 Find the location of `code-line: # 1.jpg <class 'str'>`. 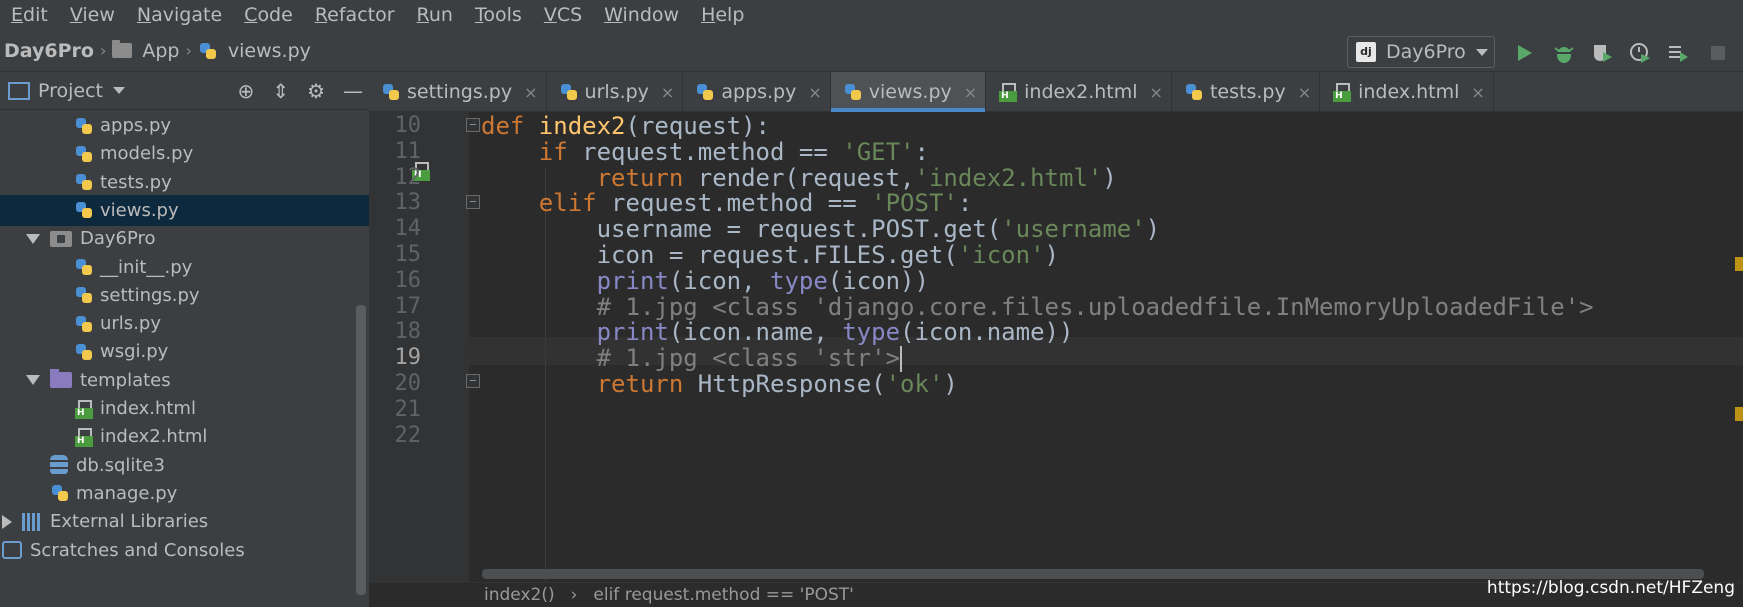

code-line: # 1.jpg <class 'str'> is located at coordinates (692, 358).